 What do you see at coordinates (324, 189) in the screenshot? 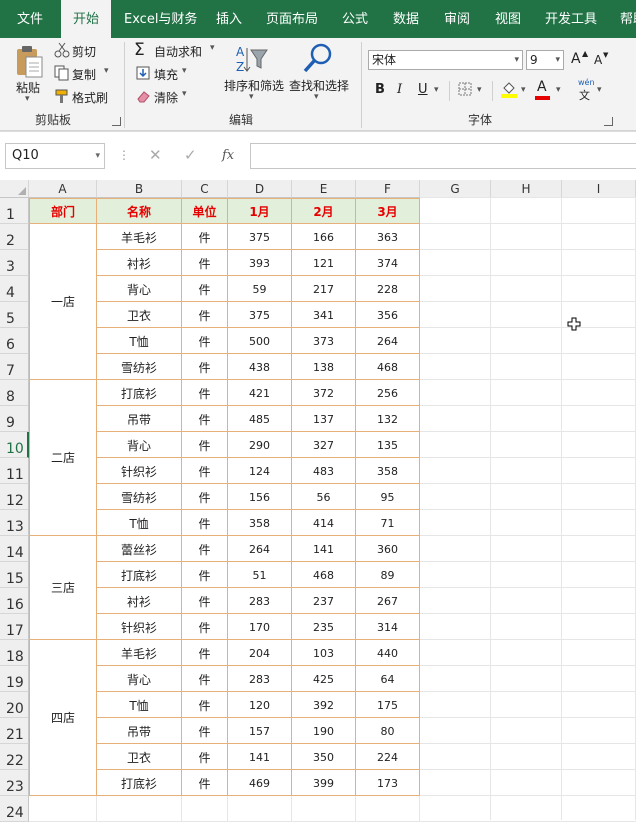
I see `column-header: E` at bounding box center [324, 189].